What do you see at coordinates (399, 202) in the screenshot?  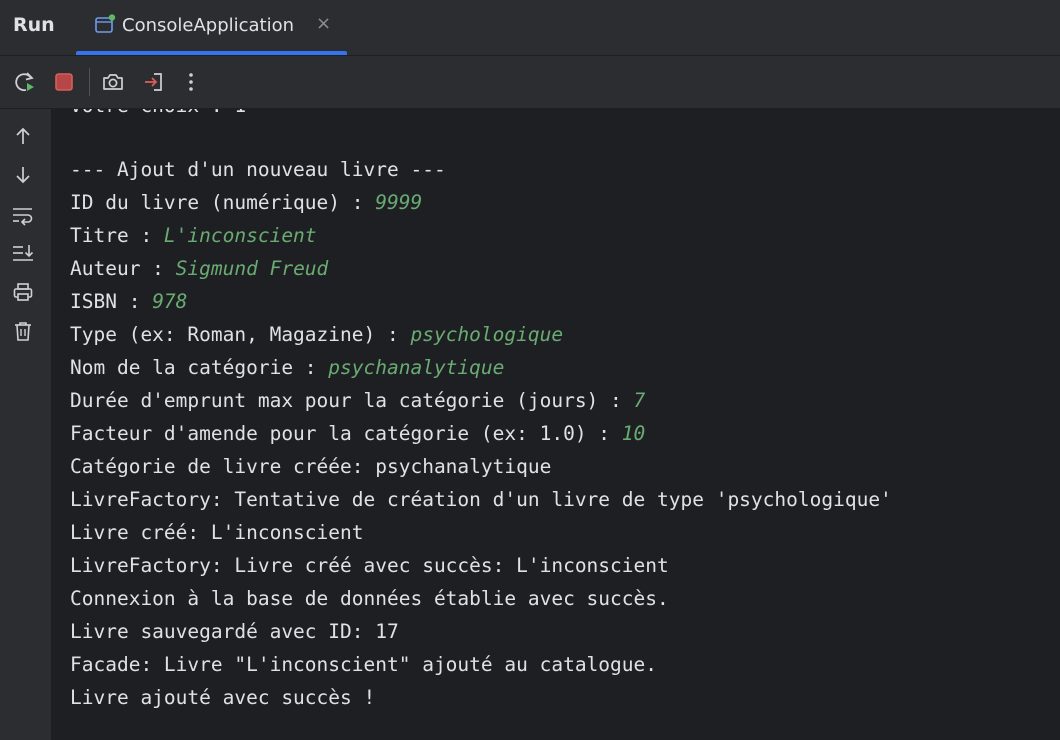 I see `user-input-text: 9999` at bounding box center [399, 202].